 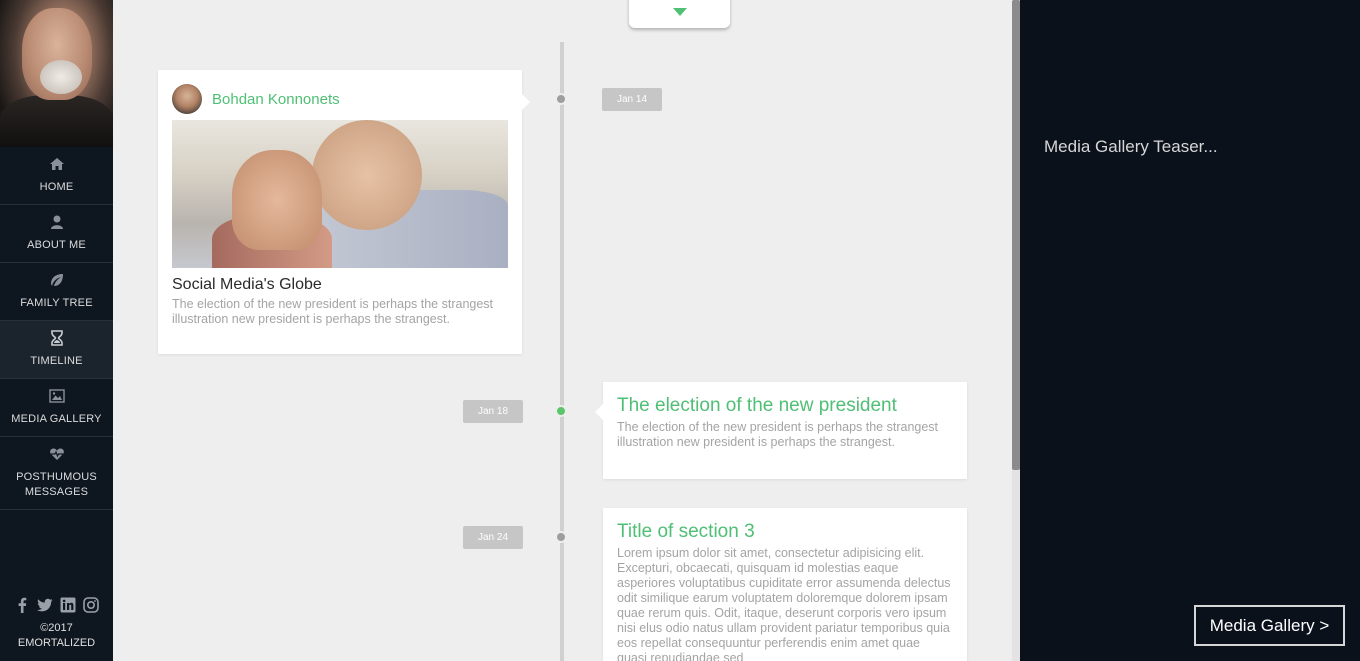 I want to click on card-title: Social Media's Globe, so click(x=247, y=284).